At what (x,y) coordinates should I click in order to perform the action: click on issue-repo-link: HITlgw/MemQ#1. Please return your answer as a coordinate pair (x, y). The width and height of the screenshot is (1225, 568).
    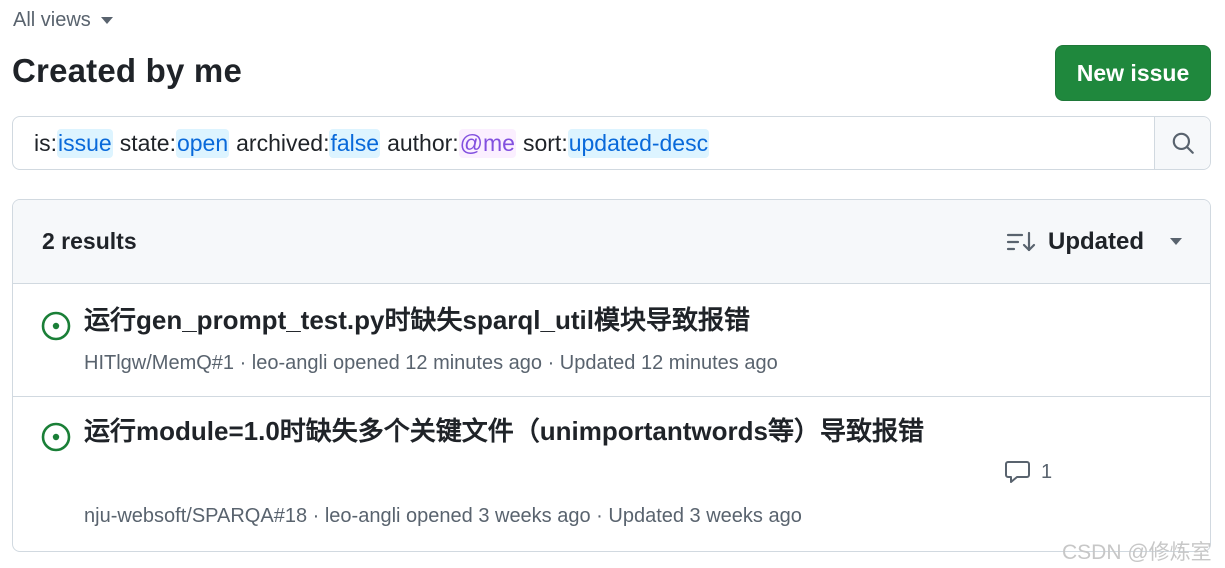
    Looking at the image, I should click on (159, 363).